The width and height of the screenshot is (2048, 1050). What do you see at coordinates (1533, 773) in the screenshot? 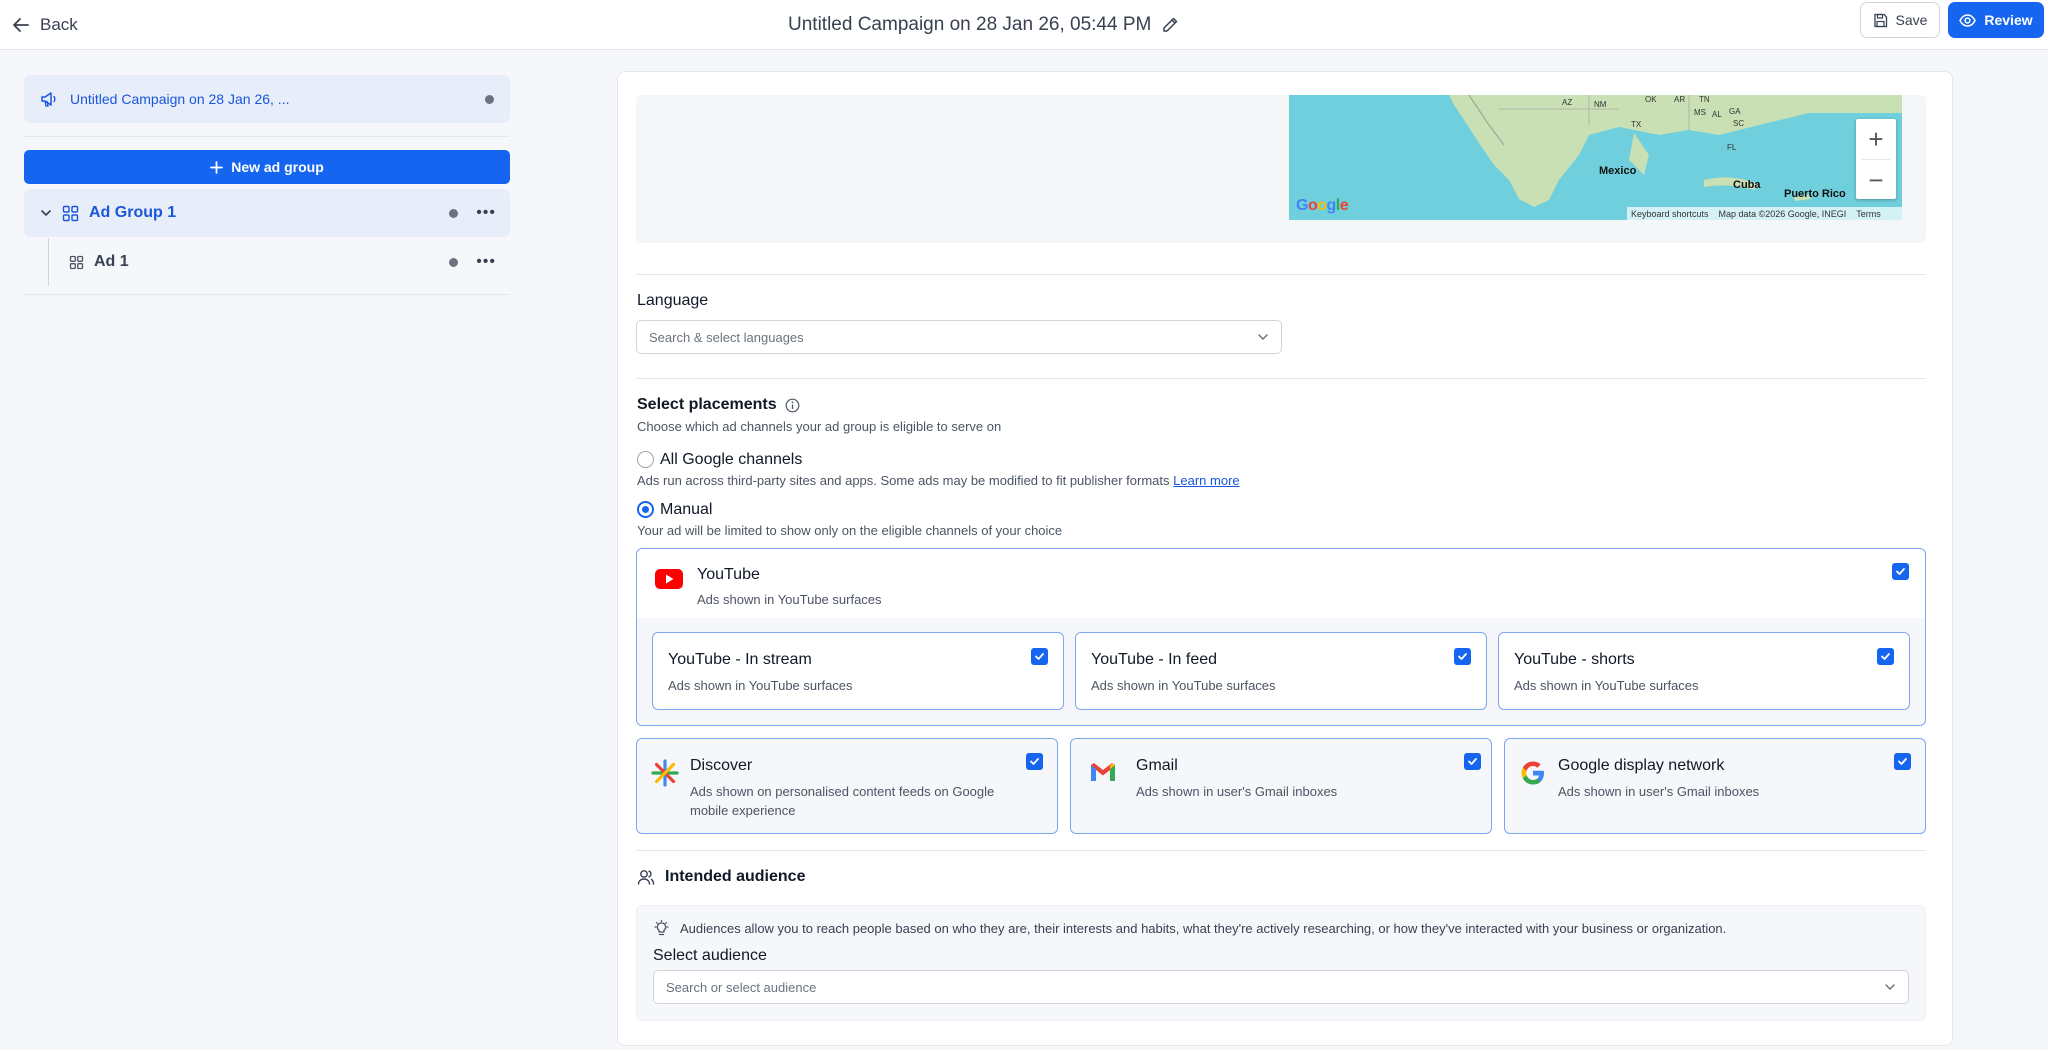
I see `google-g-icon` at bounding box center [1533, 773].